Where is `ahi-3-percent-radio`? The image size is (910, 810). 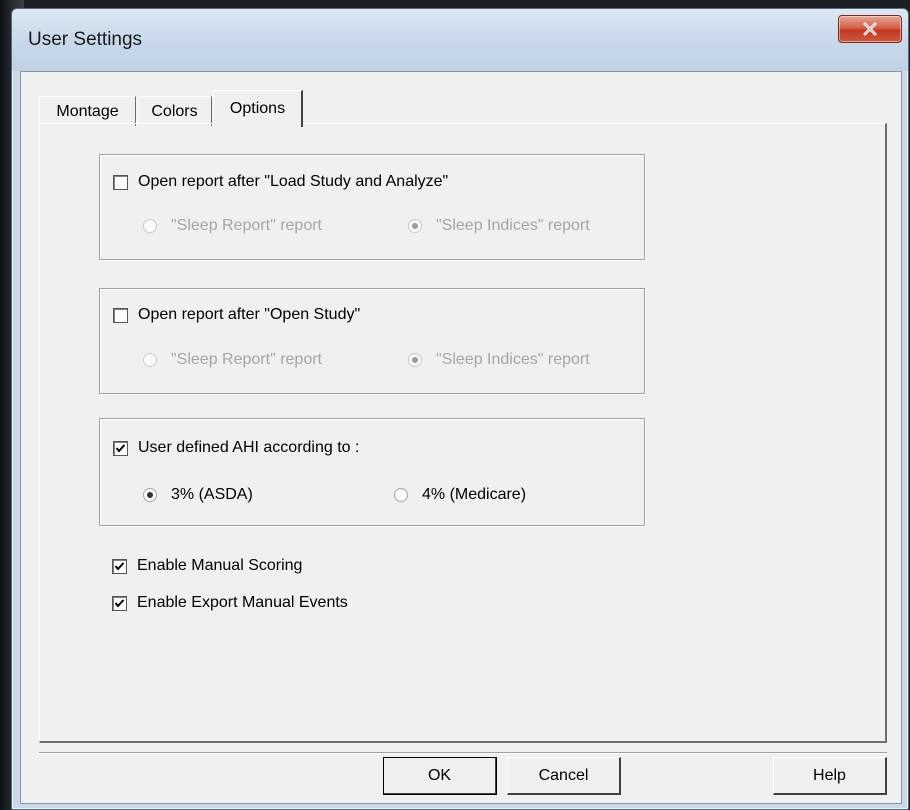 ahi-3-percent-radio is located at coordinates (150, 495).